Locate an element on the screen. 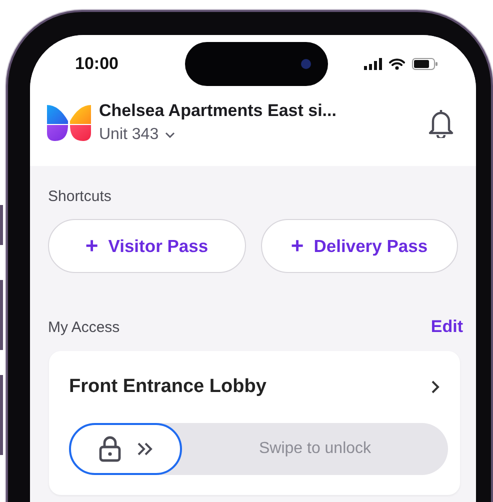 Image resolution: width=493 pixels, height=502 pixels. section-label: My Access is located at coordinates (84, 327).